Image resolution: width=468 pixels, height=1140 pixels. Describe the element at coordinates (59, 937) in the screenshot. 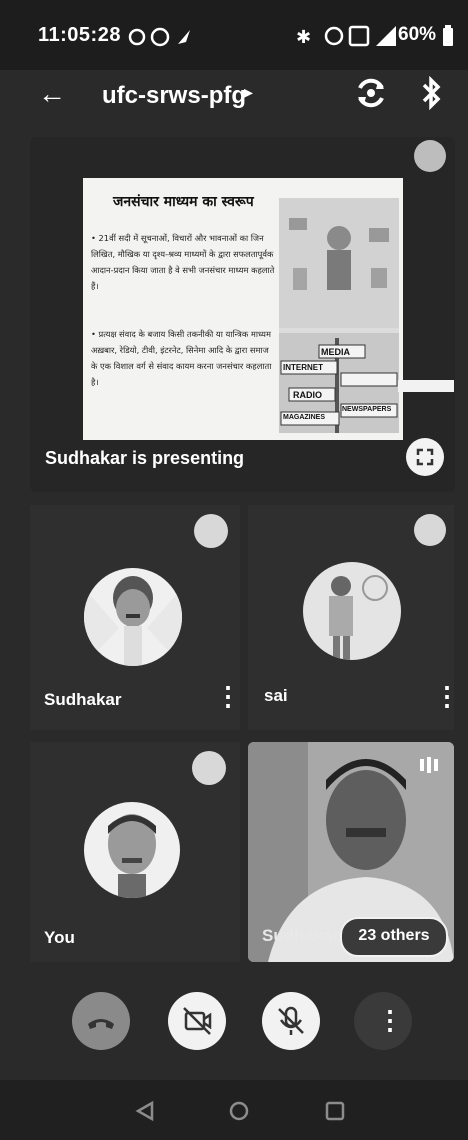

I see `participant-name: You` at that location.